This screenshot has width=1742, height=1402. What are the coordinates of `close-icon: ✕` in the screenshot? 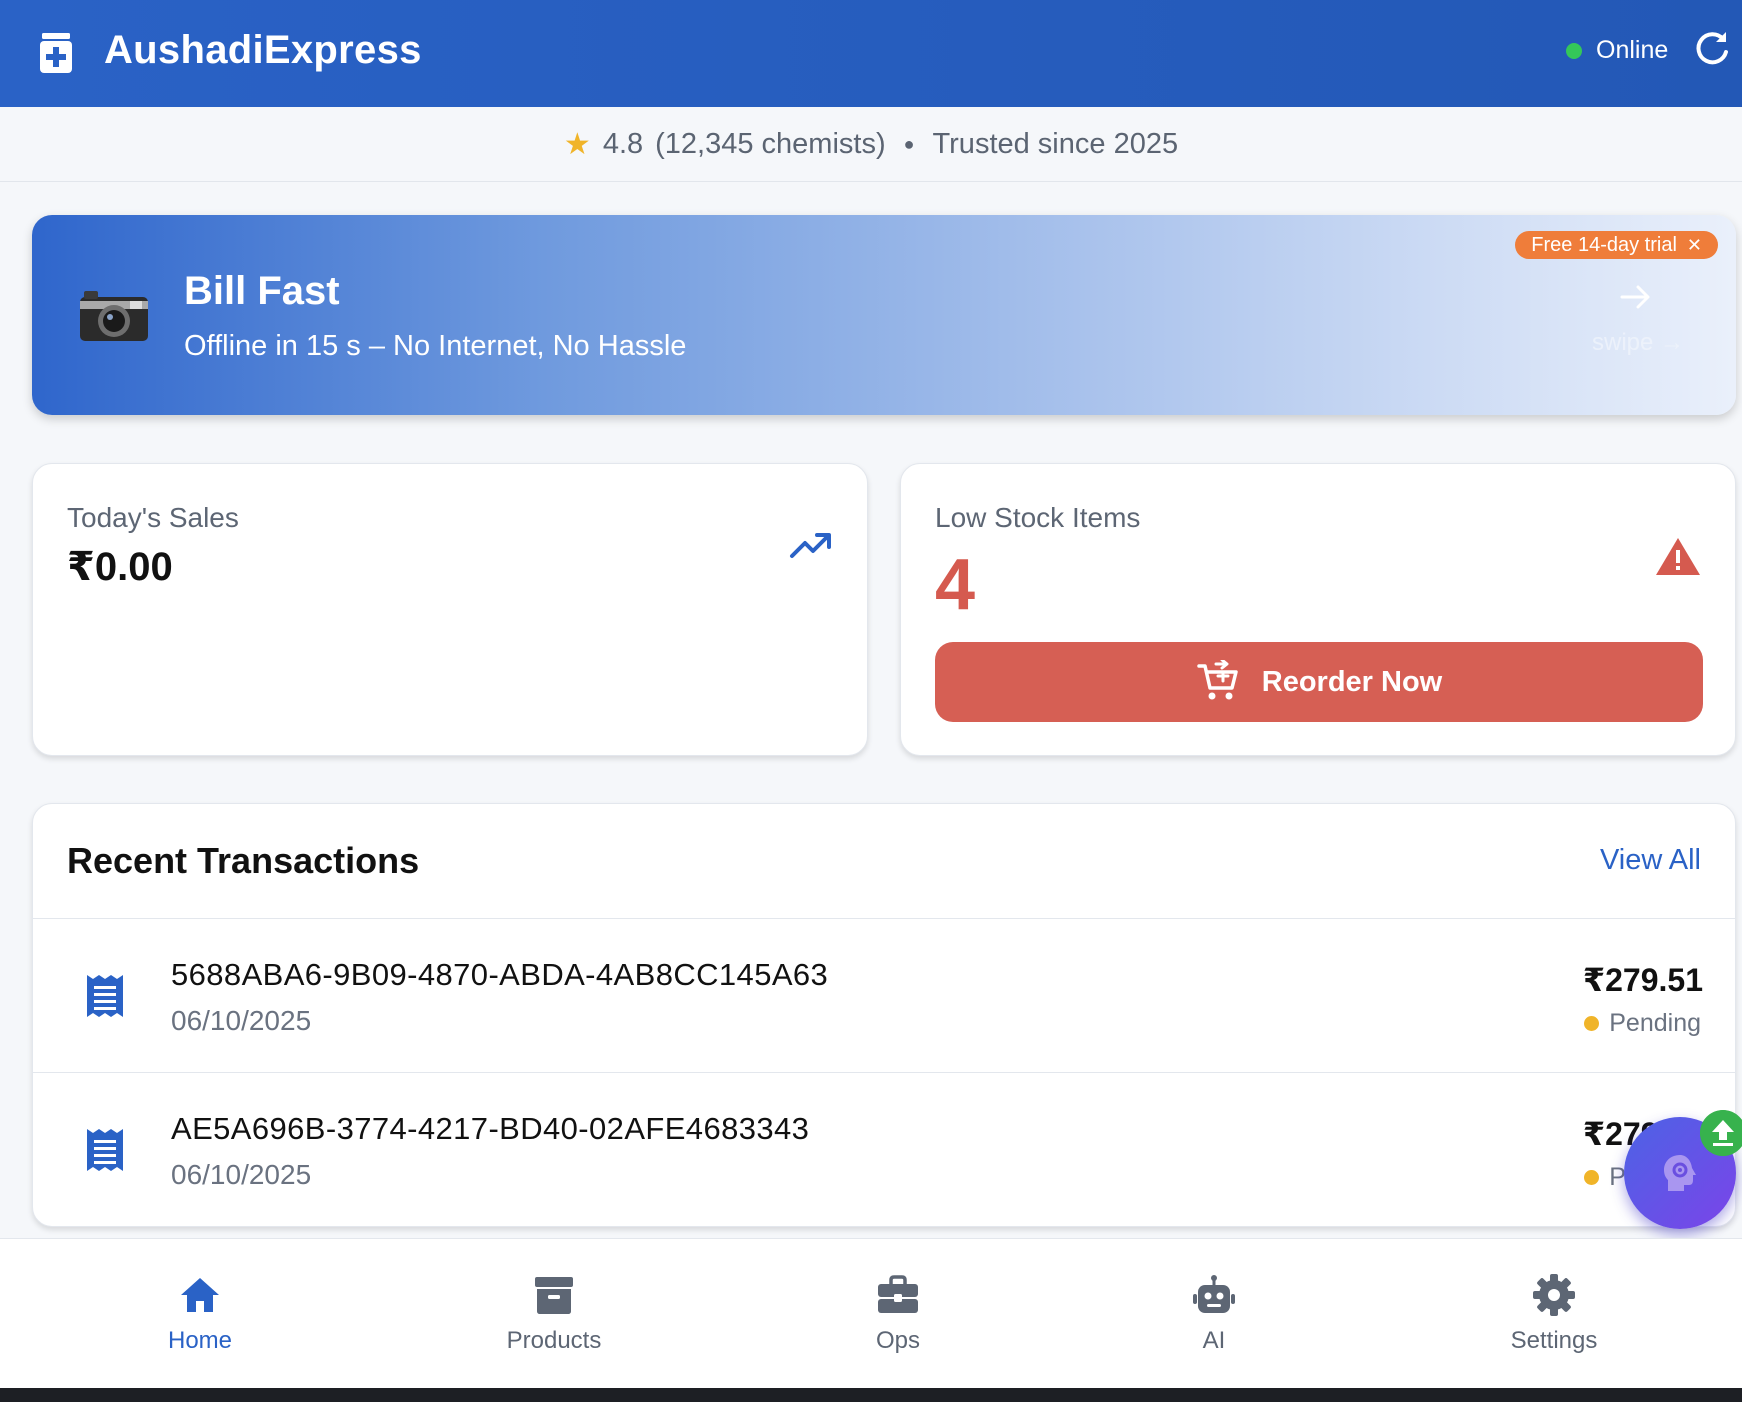 It's located at (1694, 245).